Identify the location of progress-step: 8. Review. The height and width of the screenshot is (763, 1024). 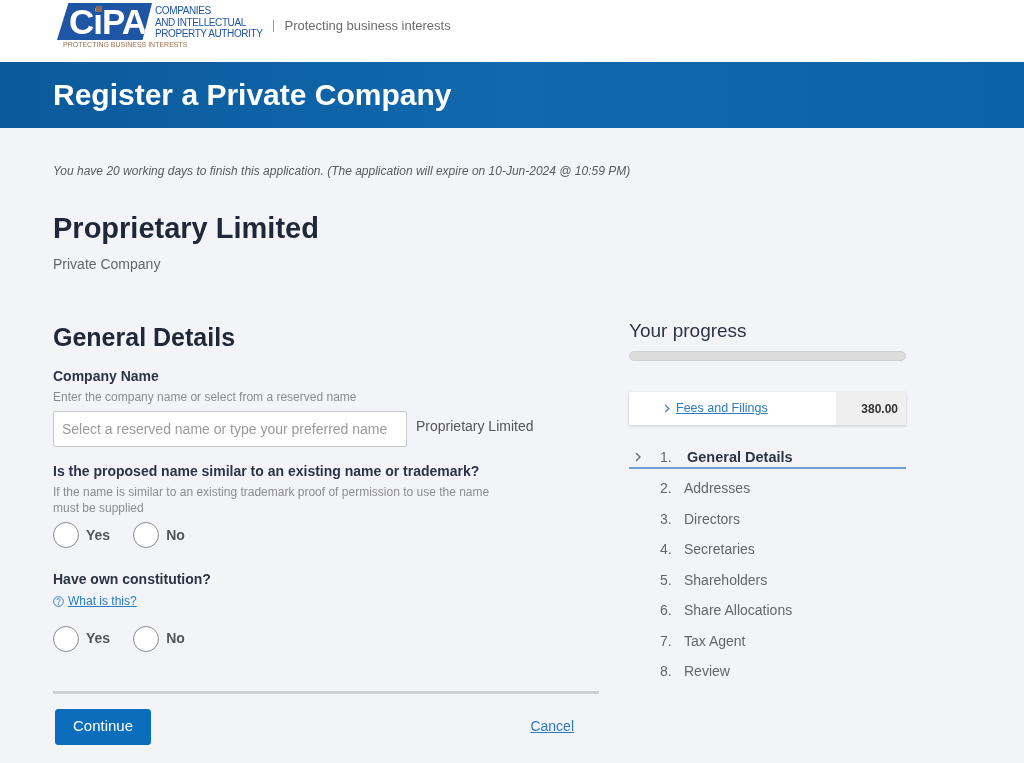
(767, 671).